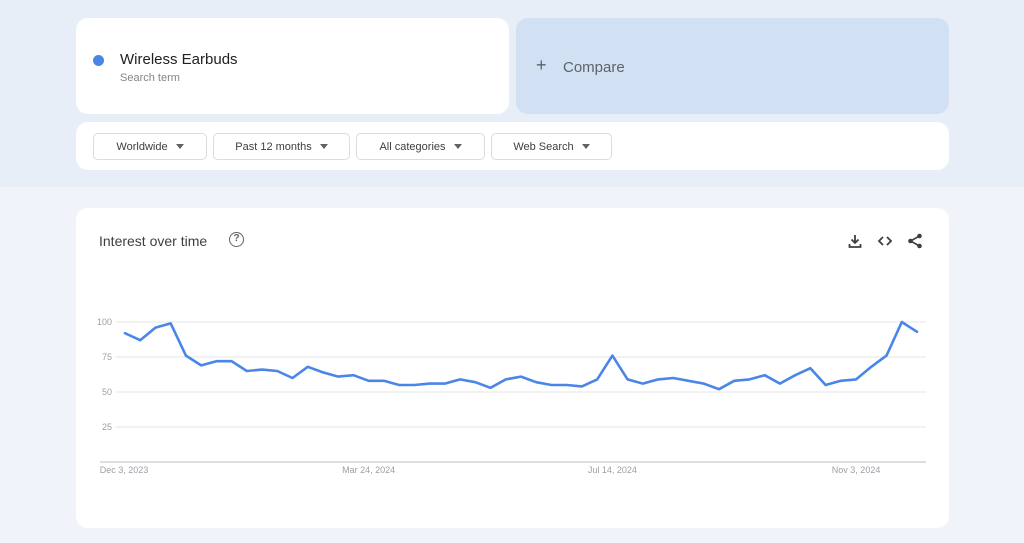  What do you see at coordinates (124, 470) in the screenshot?
I see `x-tick-label: Dec 3, 2023` at bounding box center [124, 470].